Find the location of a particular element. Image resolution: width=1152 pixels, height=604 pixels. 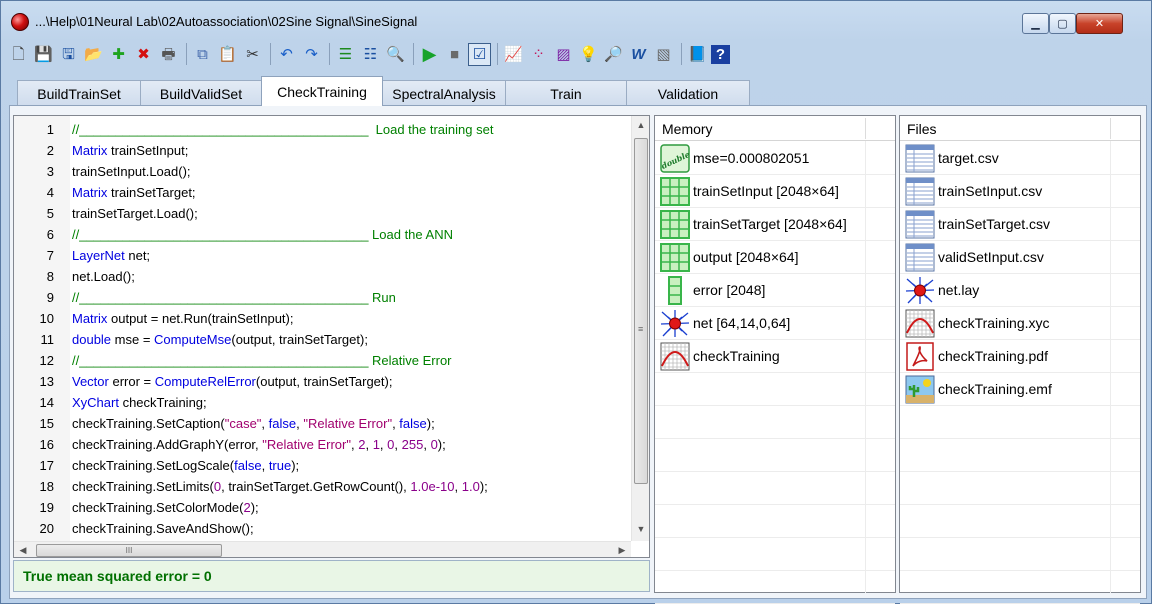

redo-icon: ↷ is located at coordinates (311, 54).